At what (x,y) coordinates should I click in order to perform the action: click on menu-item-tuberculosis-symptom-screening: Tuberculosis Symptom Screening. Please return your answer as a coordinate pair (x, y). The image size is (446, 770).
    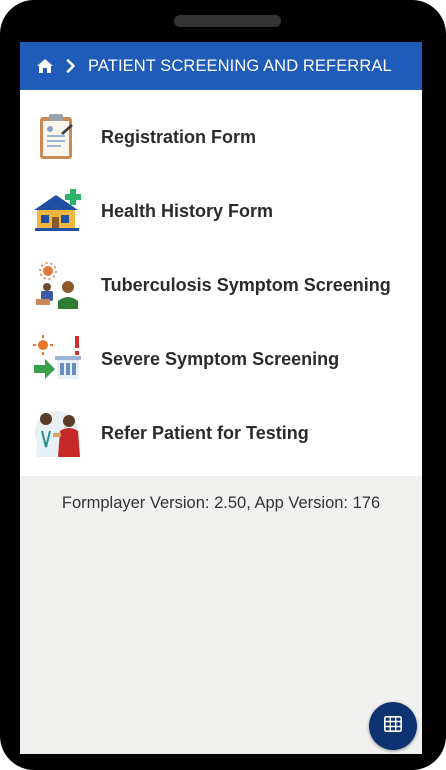
    Looking at the image, I should click on (221, 285).